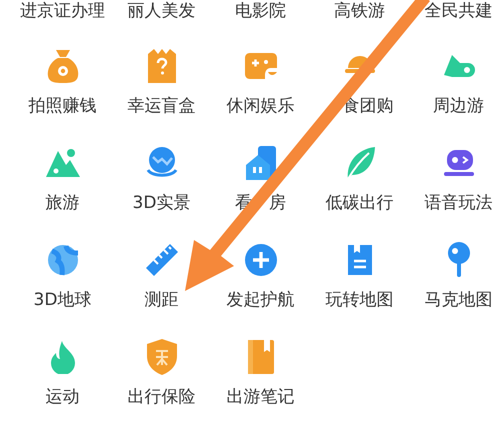  What do you see at coordinates (161, 385) in the screenshot?
I see `feature-button: 出行保险` at bounding box center [161, 385].